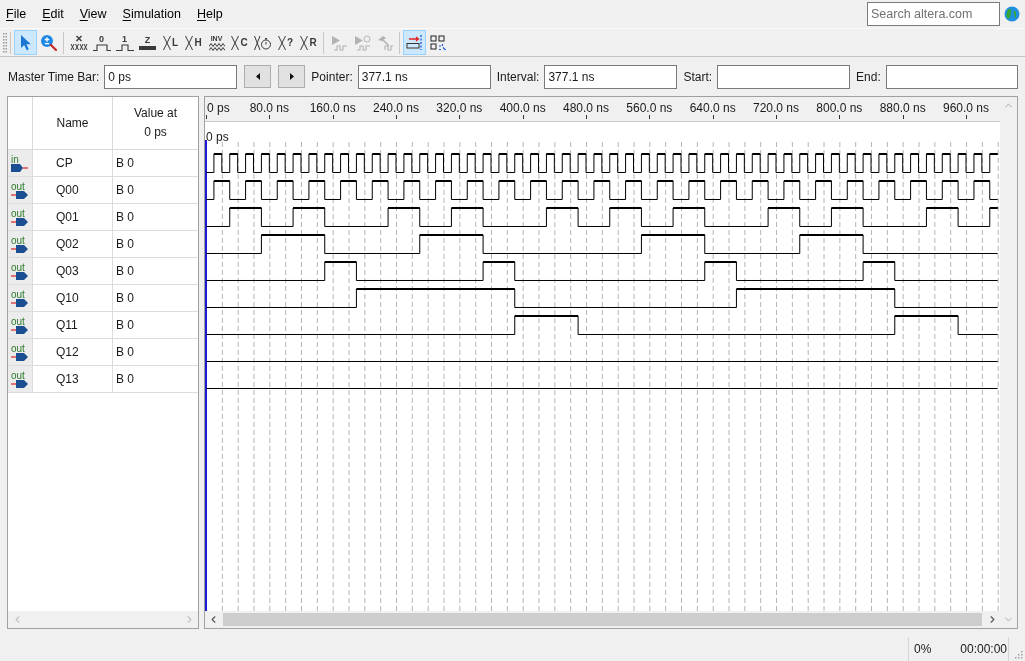 This screenshot has height=661, width=1025. I want to click on signal-name: Q13, so click(67, 379).